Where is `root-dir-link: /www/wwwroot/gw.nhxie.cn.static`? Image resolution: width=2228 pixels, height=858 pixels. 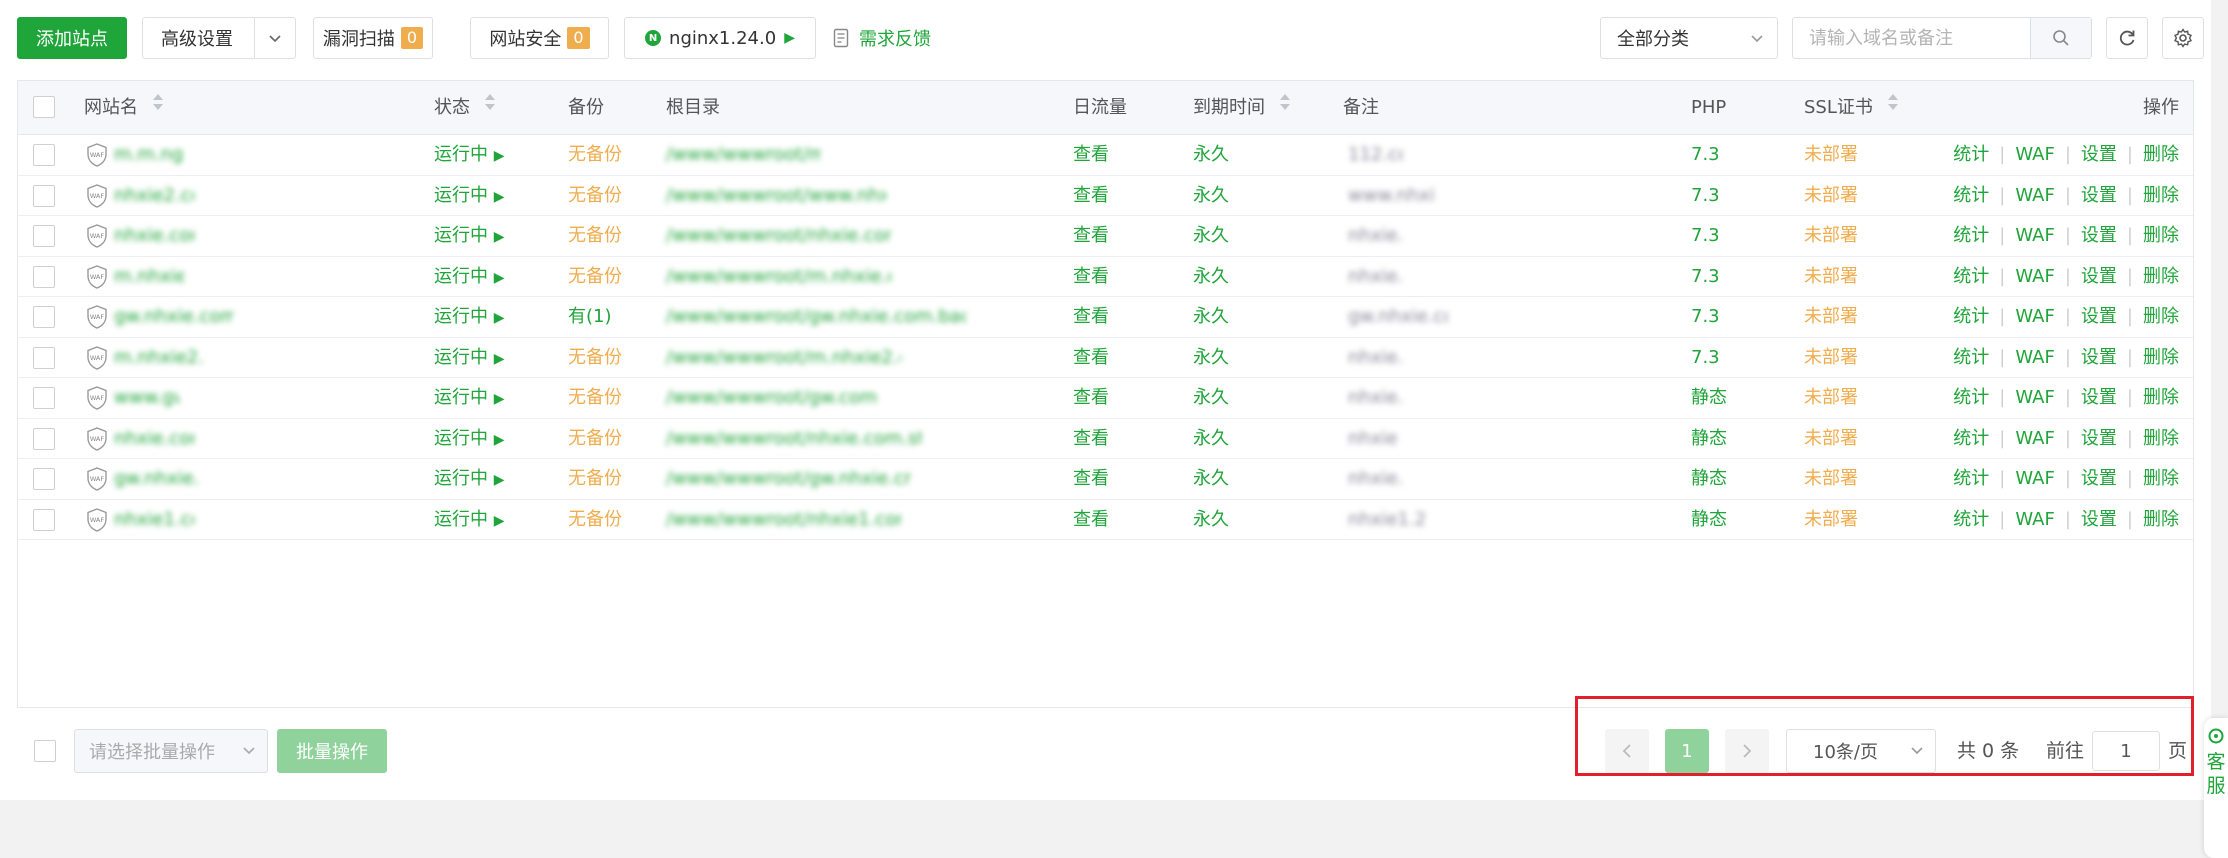 root-dir-link: /www/wwwroot/gw.nhxie.cn.static is located at coordinates (788, 479).